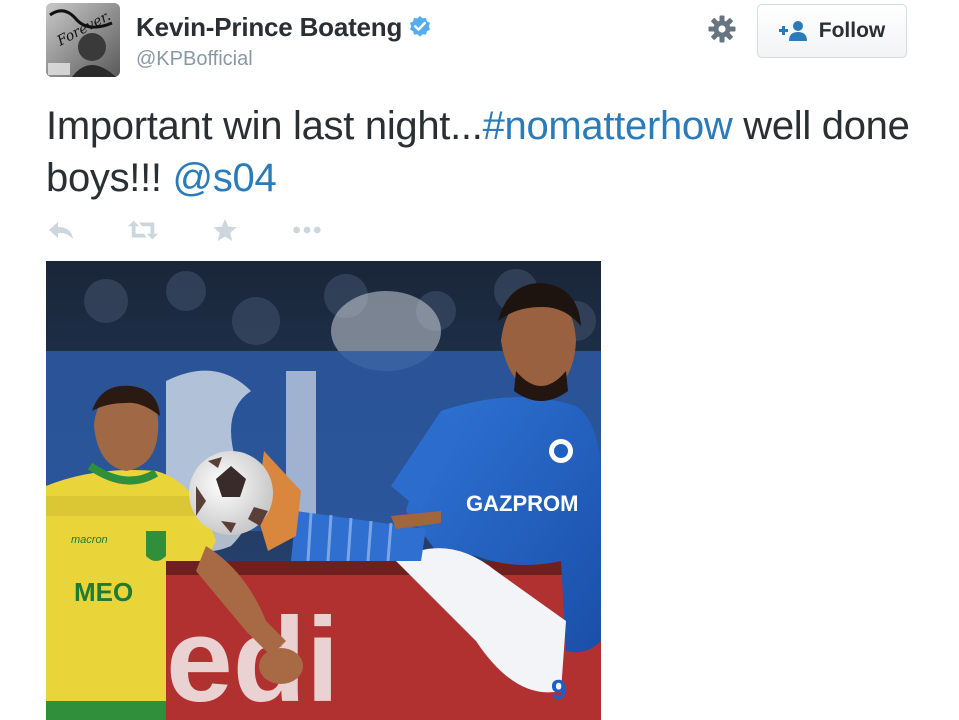 Image resolution: width=959 pixels, height=720 pixels. I want to click on avatar: Forever., so click(83, 40).